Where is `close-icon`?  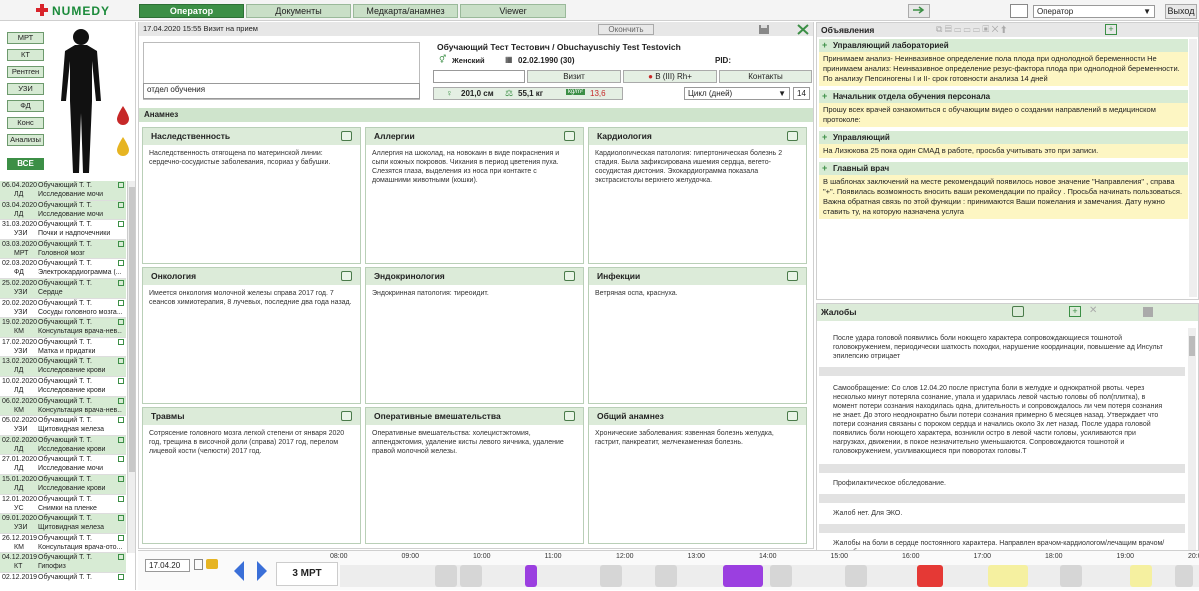 close-icon is located at coordinates (803, 29).